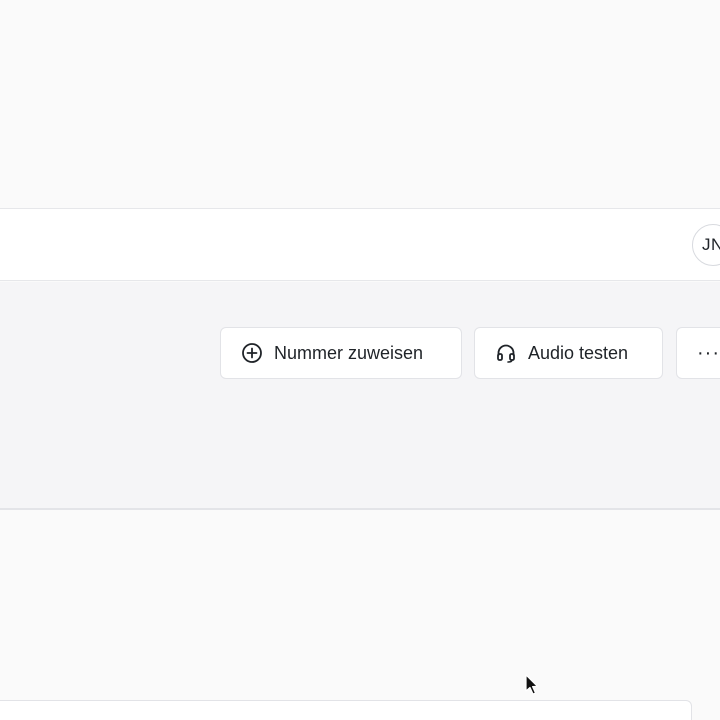 This screenshot has height=720, width=720. What do you see at coordinates (711, 244) in the screenshot?
I see `avatar-initials: JN` at bounding box center [711, 244].